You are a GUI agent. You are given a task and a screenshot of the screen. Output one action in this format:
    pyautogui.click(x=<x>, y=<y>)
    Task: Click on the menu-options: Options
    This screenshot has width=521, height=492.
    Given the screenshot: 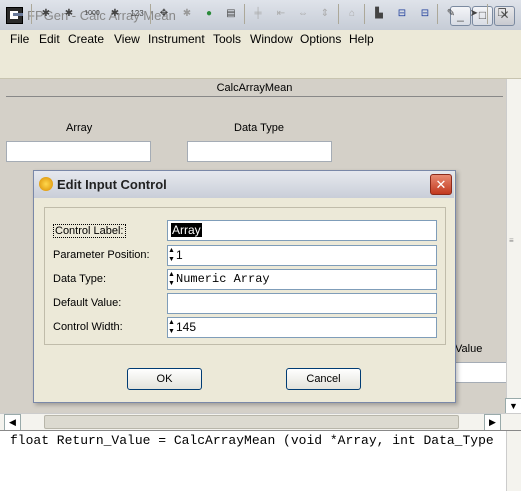 What is the action you would take?
    pyautogui.click(x=320, y=39)
    